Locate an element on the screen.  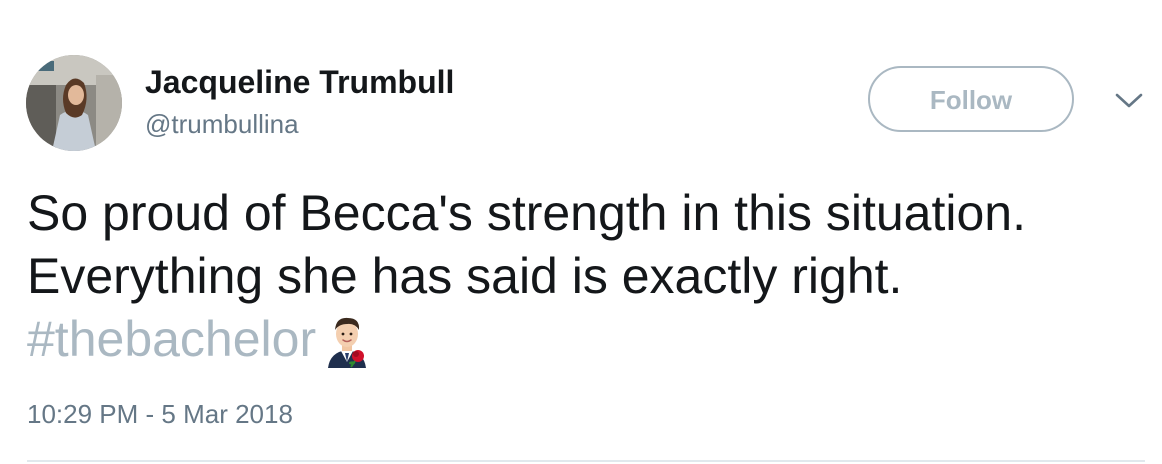
divider is located at coordinates (586, 461).